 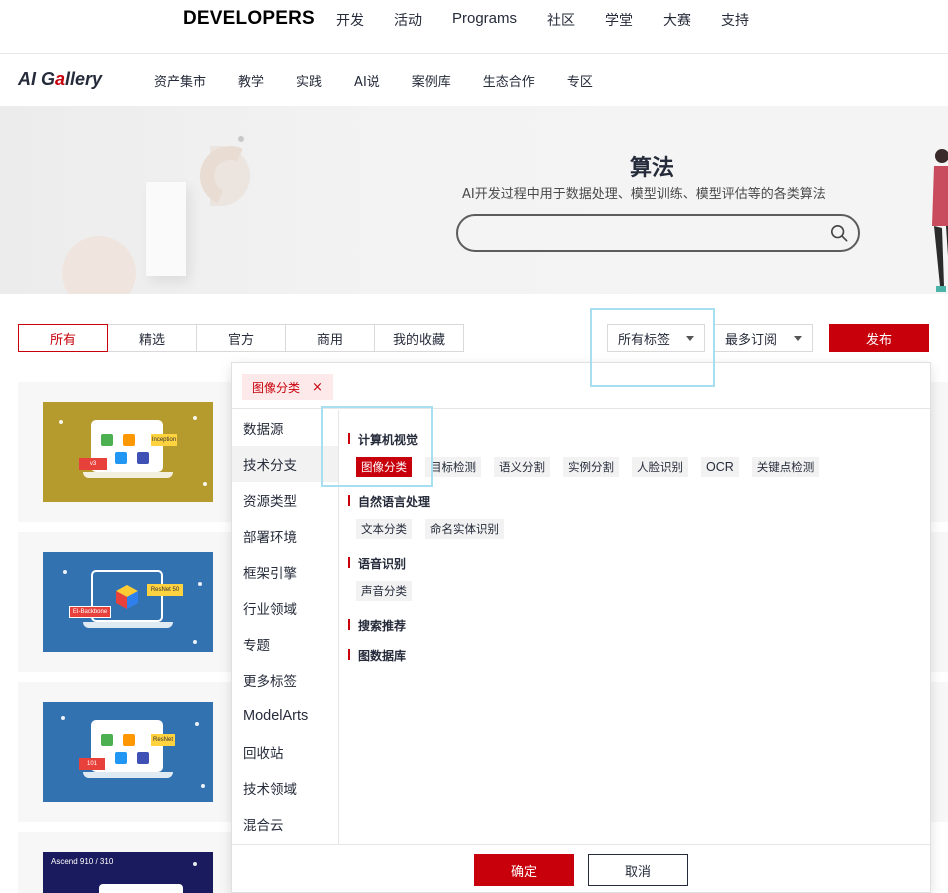 I want to click on tab-featured: 精选, so click(x=152, y=338).